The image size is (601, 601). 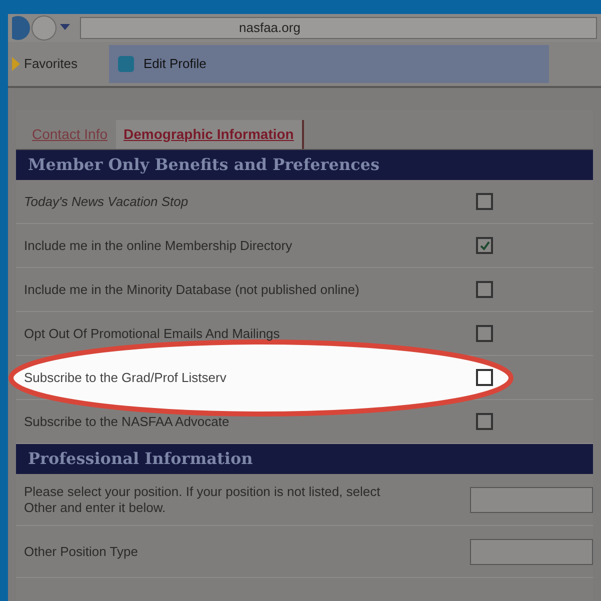 What do you see at coordinates (304, 165) in the screenshot?
I see `section-header: Member Only Benefits and Preferences` at bounding box center [304, 165].